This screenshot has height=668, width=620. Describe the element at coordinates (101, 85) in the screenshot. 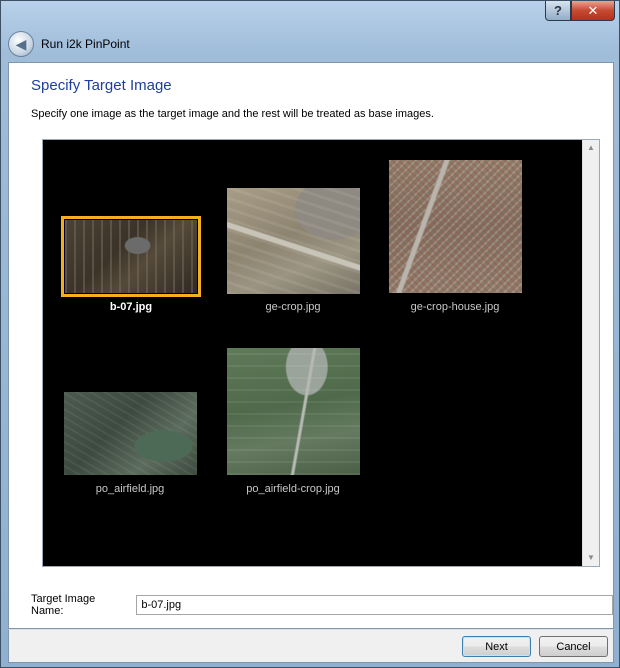

I see `page-title: Specify Target Image` at that location.